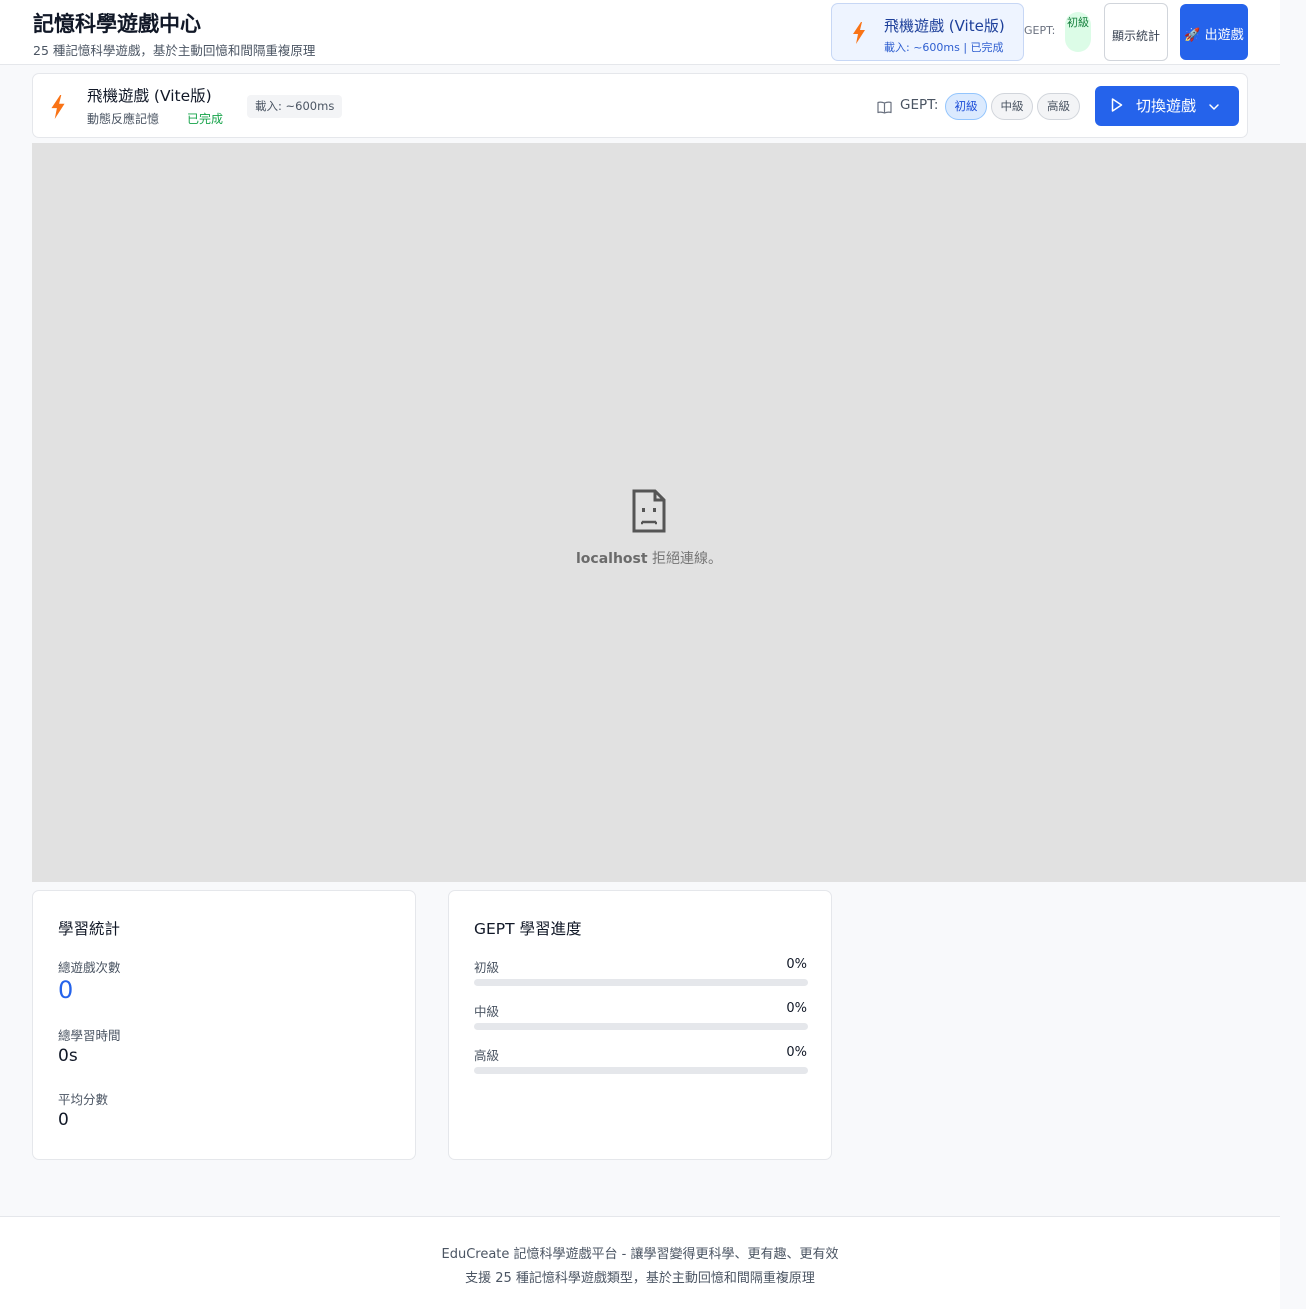 Image resolution: width=1306 pixels, height=1309 pixels. I want to click on progress-percent-advanced: 0%, so click(796, 1052).